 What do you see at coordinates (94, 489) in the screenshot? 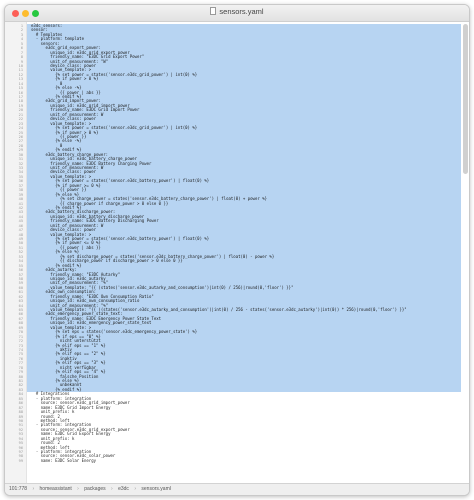
I see `breadcrumb-item: packages` at bounding box center [94, 489].